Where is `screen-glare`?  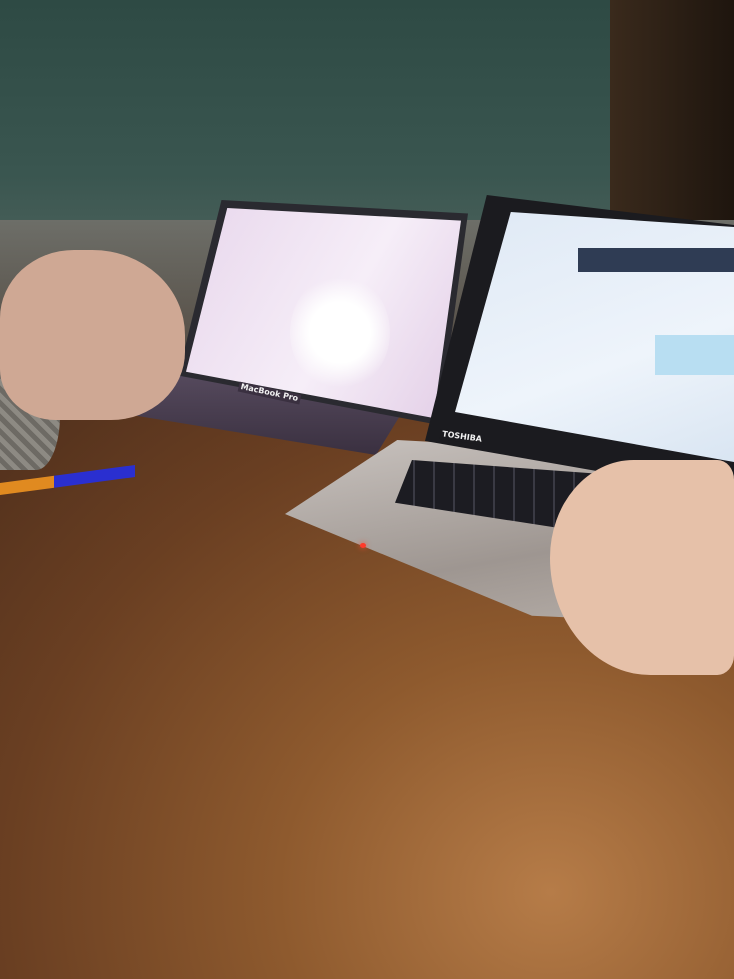 screen-glare is located at coordinates (340, 332).